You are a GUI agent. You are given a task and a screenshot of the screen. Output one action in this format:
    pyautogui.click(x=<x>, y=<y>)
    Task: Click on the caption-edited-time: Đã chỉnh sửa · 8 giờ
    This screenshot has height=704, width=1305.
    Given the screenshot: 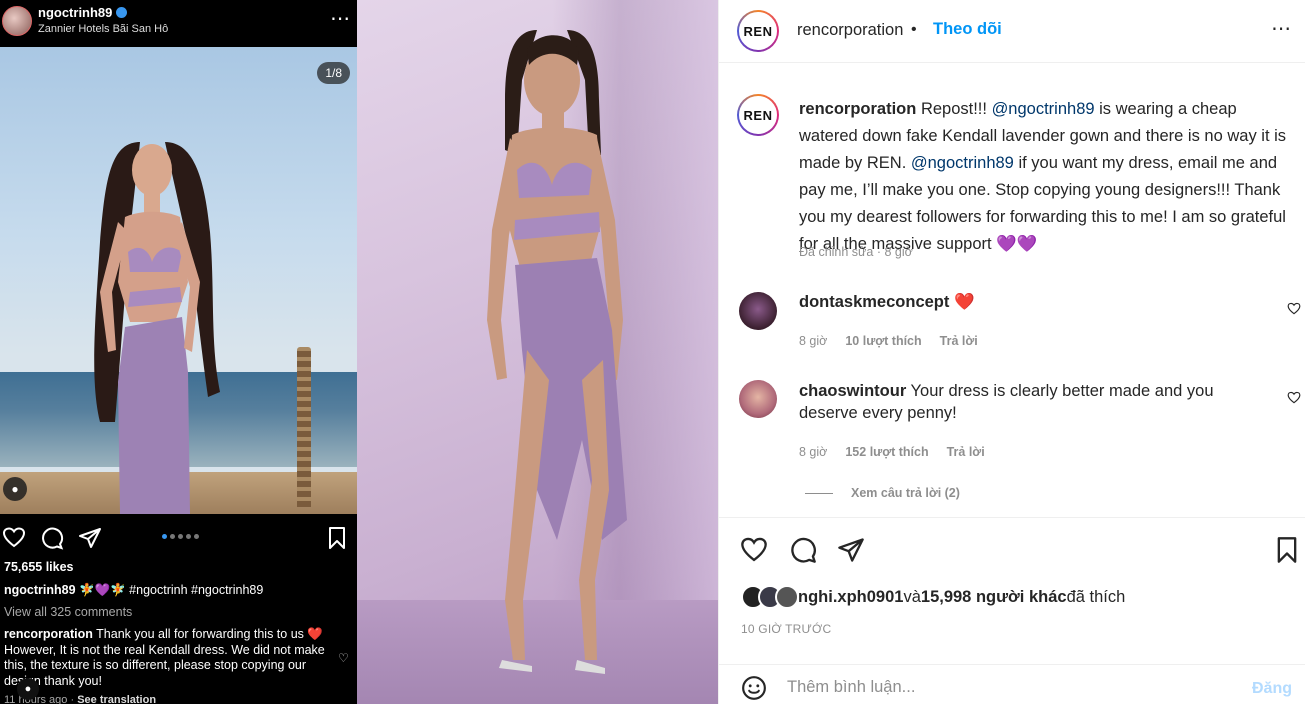 What is the action you would take?
    pyautogui.click(x=856, y=252)
    